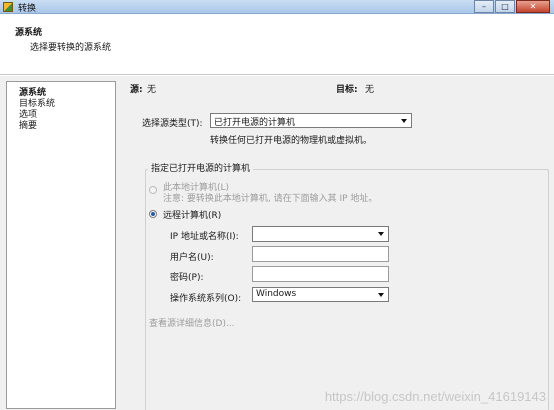 This screenshot has height=410, width=554. What do you see at coordinates (37, 104) in the screenshot?
I see `sidebar-item-target-system: 目标系统` at bounding box center [37, 104].